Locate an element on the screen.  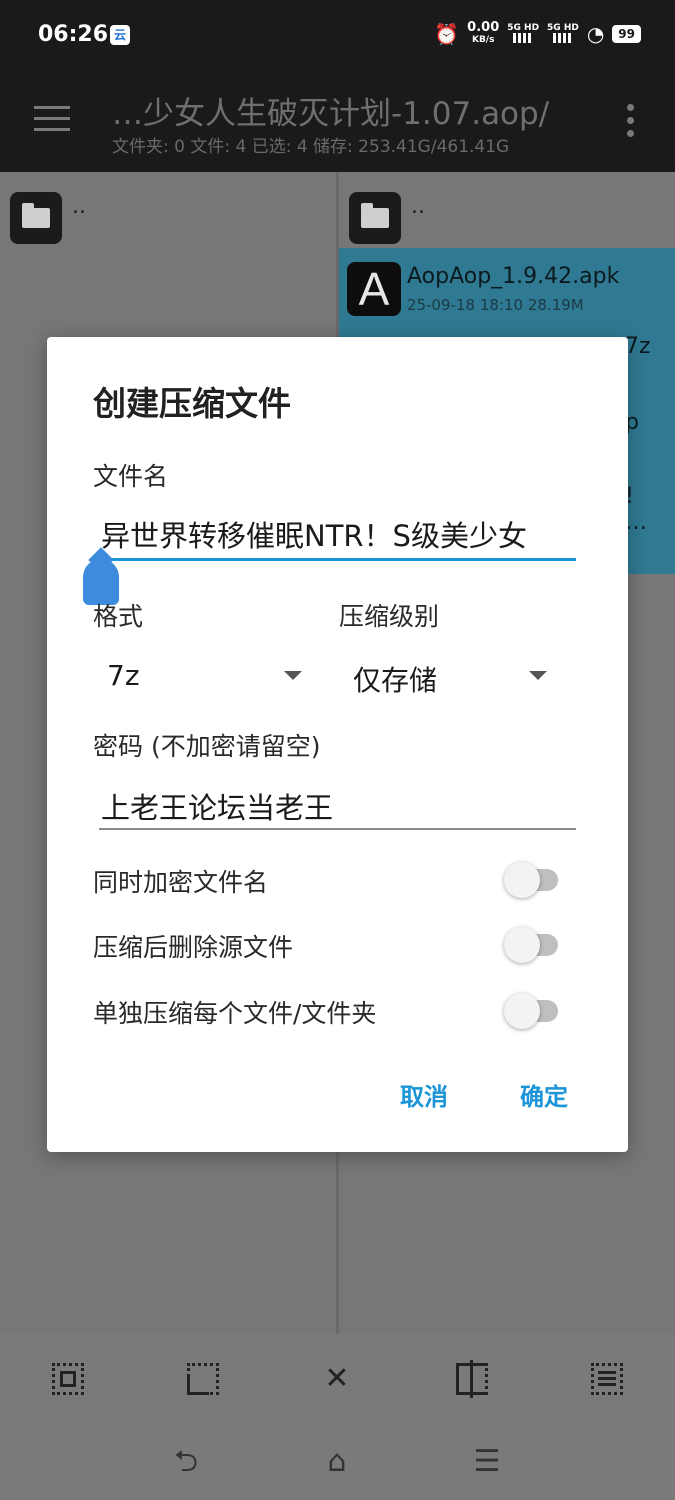
network-speed: 0.00 KB/s is located at coordinates (483, 33).